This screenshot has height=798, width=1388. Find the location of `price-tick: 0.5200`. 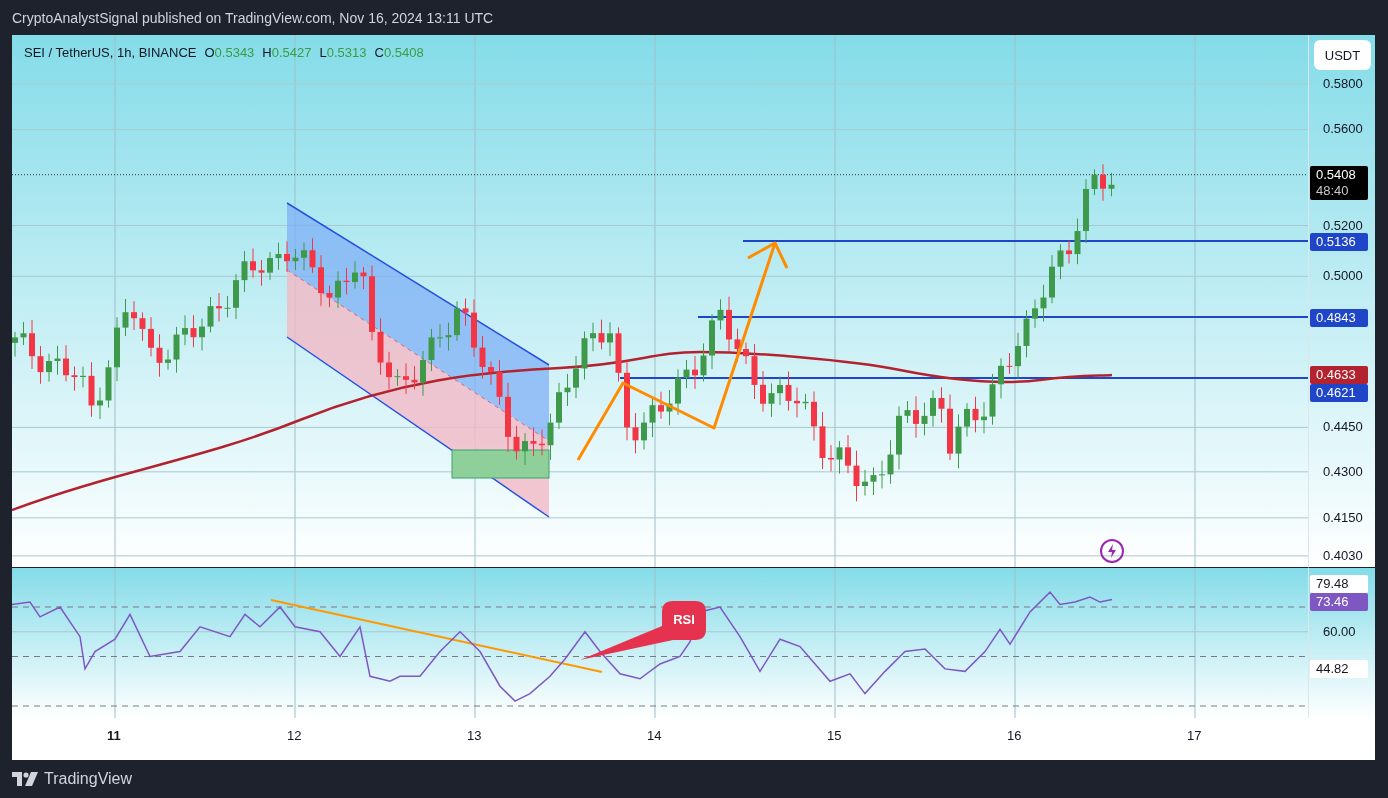

price-tick: 0.5200 is located at coordinates (1343, 225).